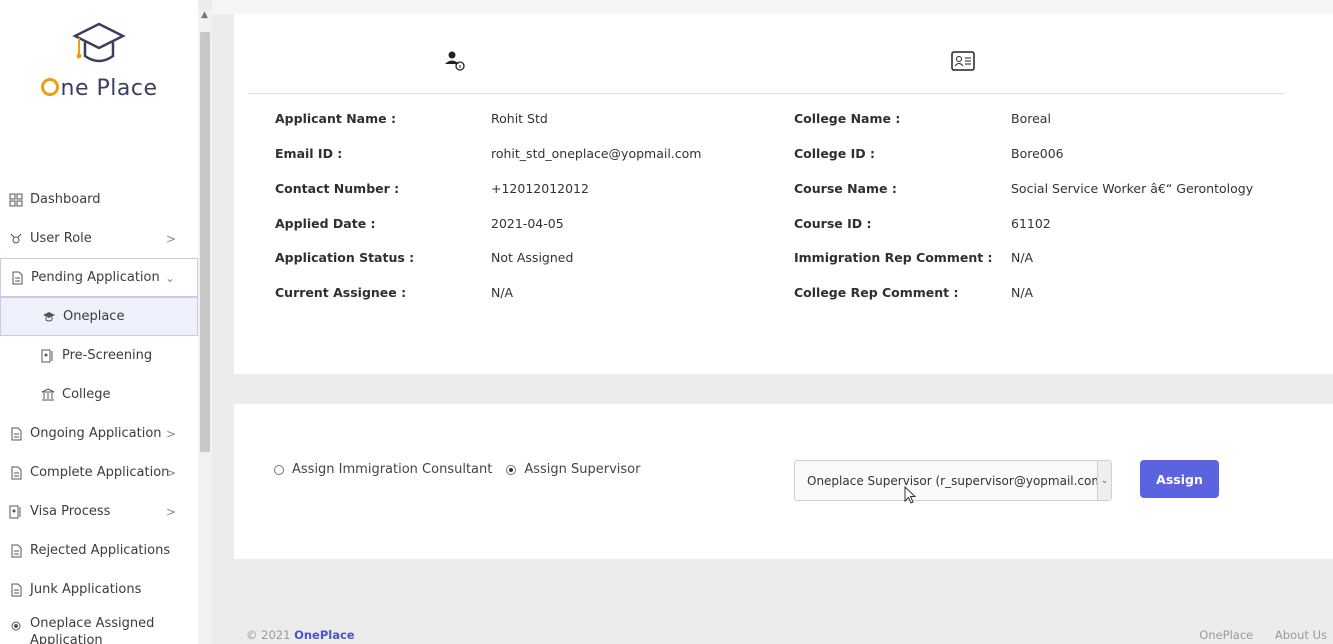  I want to click on sidebar-item-dashboard: Dashboard, so click(99, 199).